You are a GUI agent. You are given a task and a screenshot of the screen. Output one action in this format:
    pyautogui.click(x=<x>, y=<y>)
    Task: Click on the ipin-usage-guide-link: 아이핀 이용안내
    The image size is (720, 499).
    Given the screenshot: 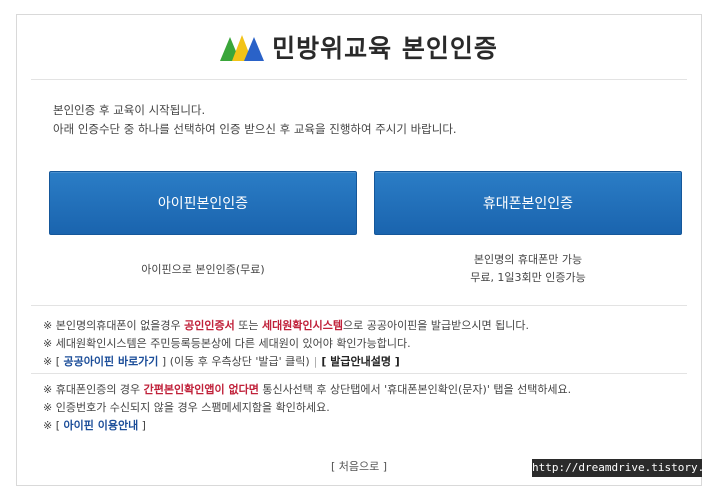 What is the action you would take?
    pyautogui.click(x=101, y=425)
    